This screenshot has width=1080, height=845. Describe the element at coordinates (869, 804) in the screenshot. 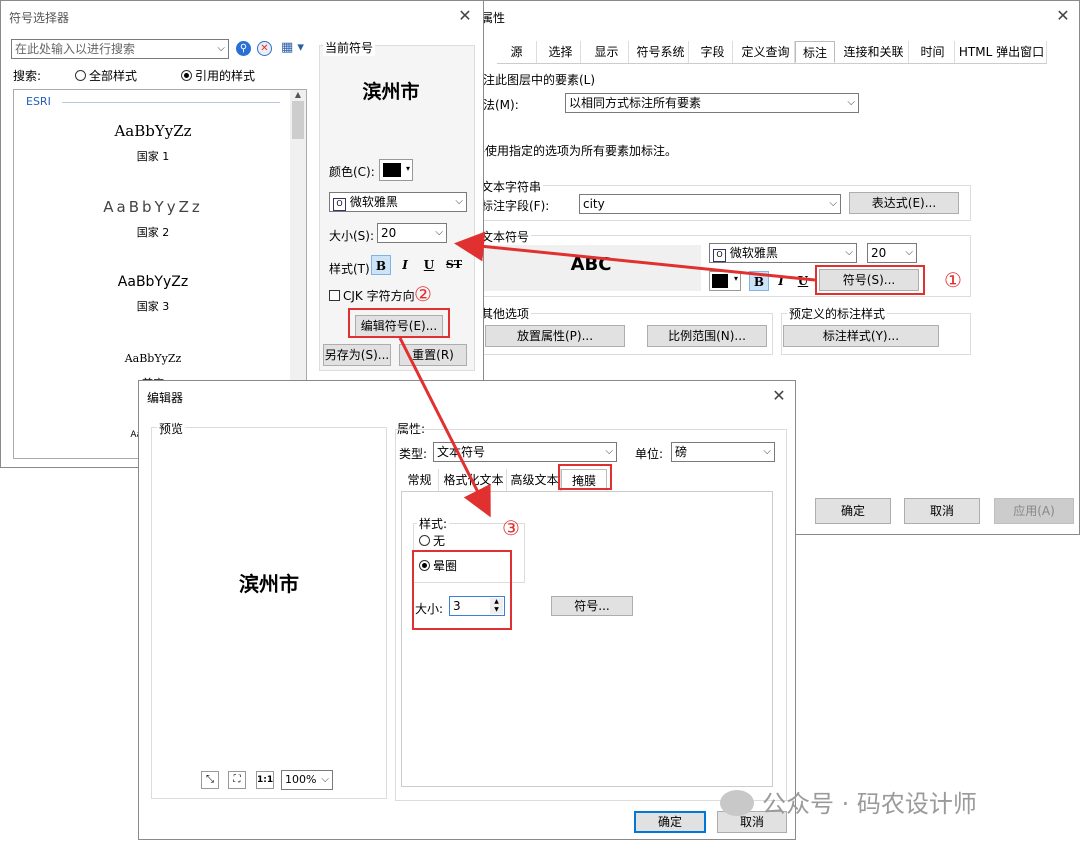

I see `watermark-text: 公众号 · 码农设计师` at that location.